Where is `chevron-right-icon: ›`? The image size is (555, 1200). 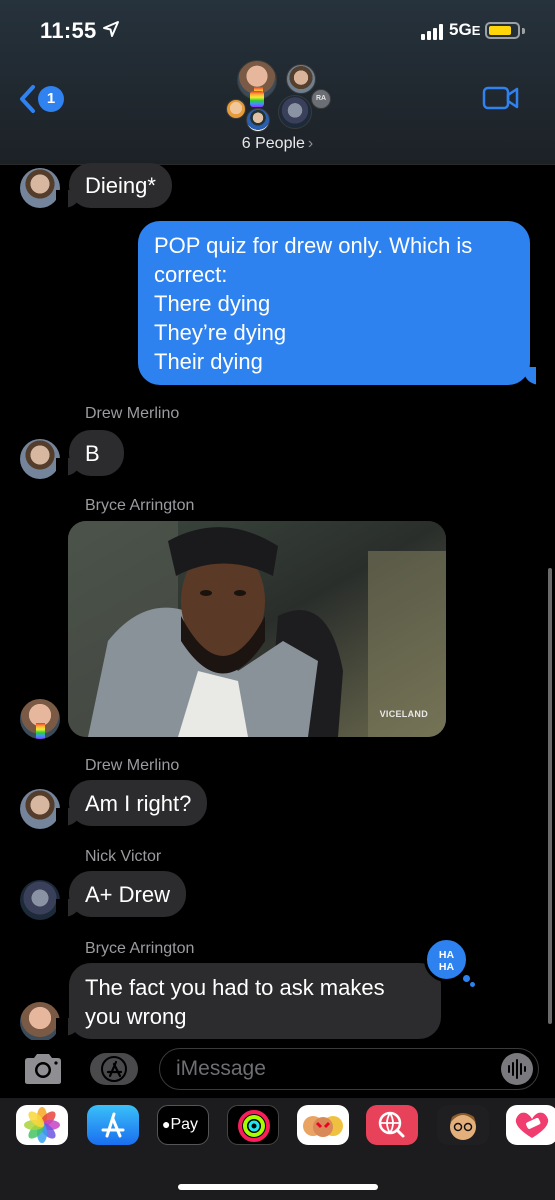 chevron-right-icon: › is located at coordinates (310, 143).